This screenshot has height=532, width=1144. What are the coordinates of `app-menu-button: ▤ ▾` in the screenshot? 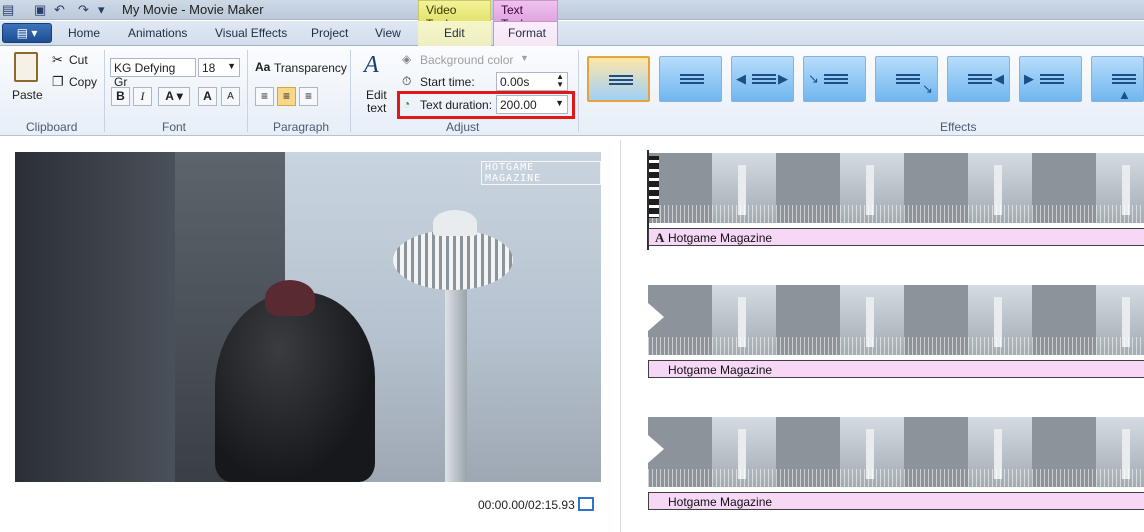 It's located at (27, 33).